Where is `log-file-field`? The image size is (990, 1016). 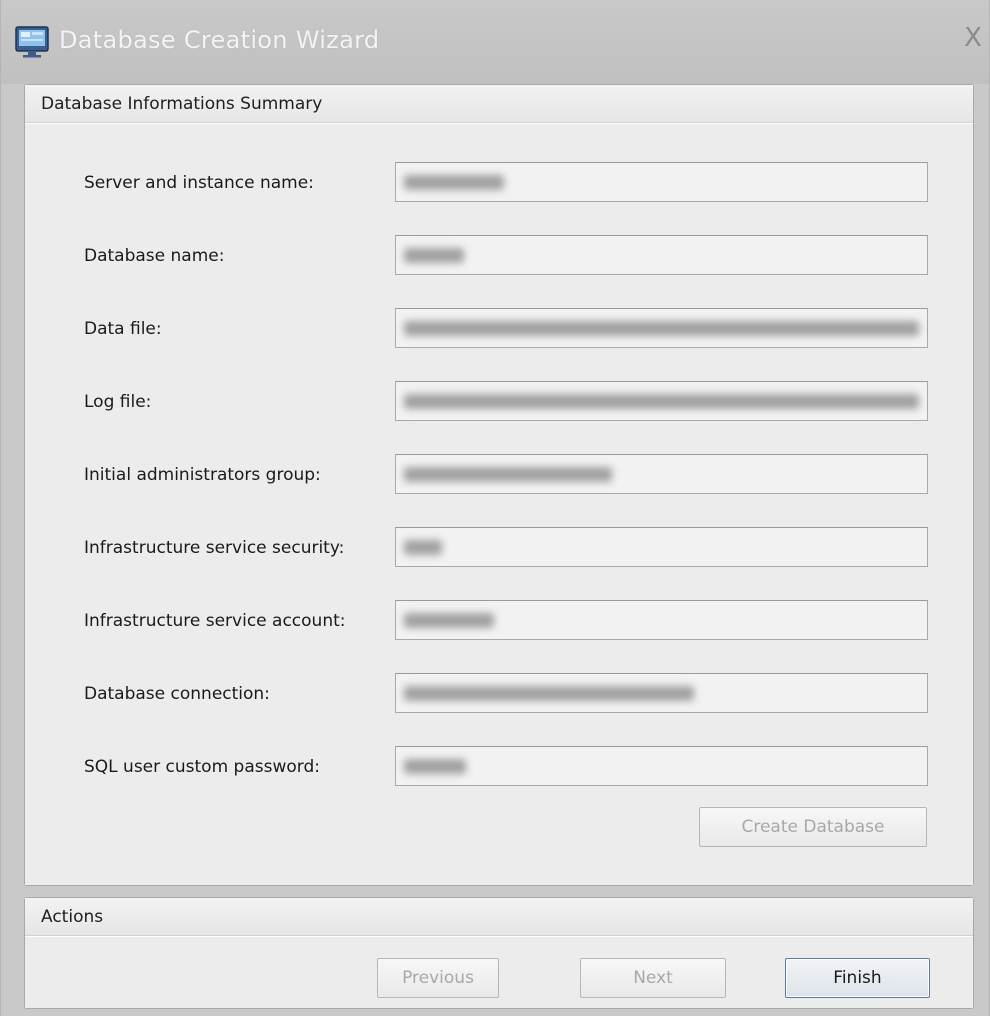
log-file-field is located at coordinates (661, 401).